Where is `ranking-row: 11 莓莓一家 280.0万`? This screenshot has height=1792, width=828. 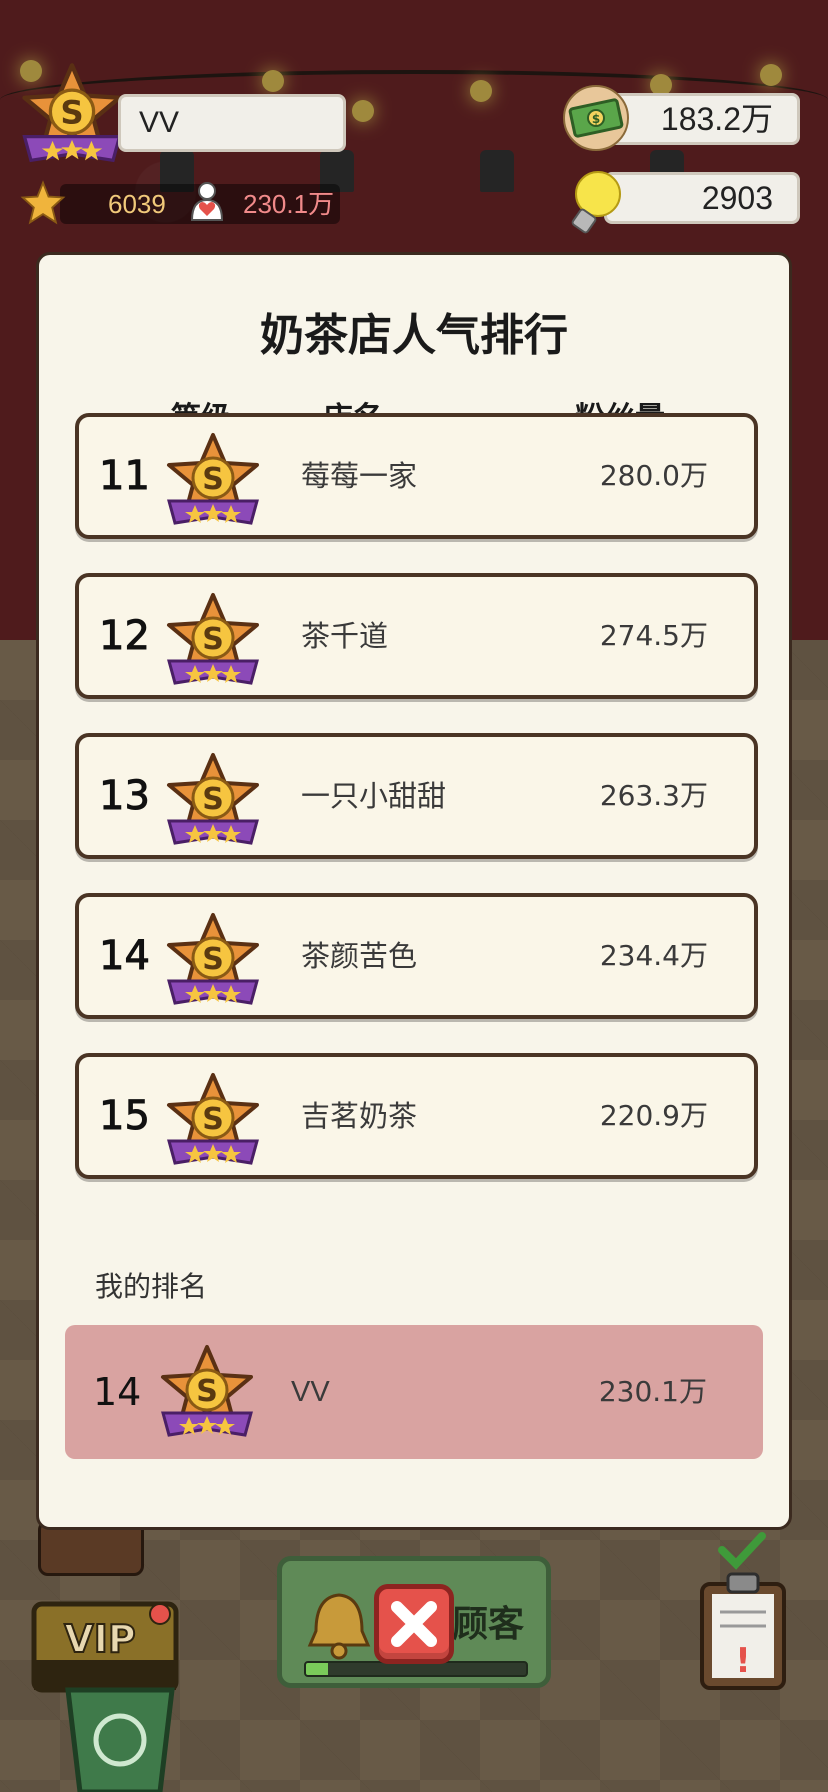
ranking-row: 11 莓莓一家 280.0万 is located at coordinates (416, 476).